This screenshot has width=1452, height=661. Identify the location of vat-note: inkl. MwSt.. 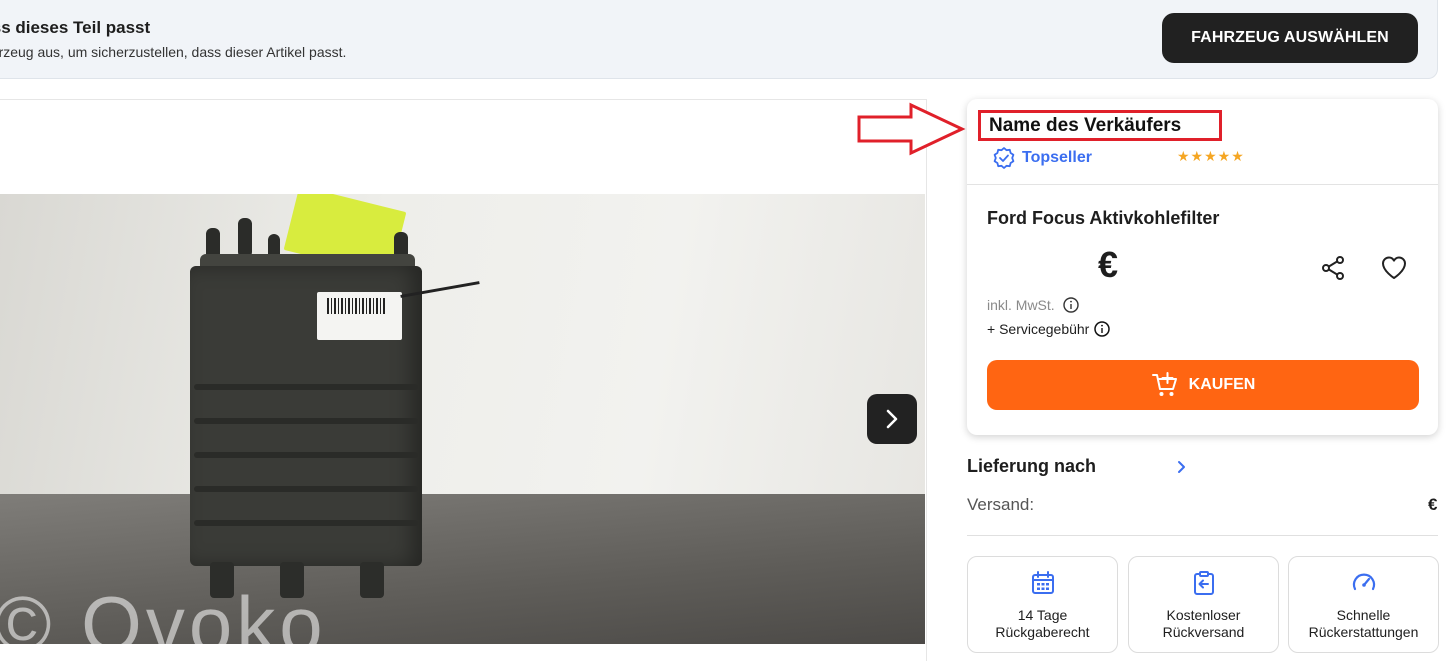
(1033, 305).